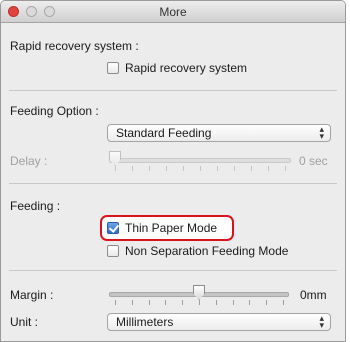 This screenshot has height=342, width=350. I want to click on margin-slider, so click(199, 297).